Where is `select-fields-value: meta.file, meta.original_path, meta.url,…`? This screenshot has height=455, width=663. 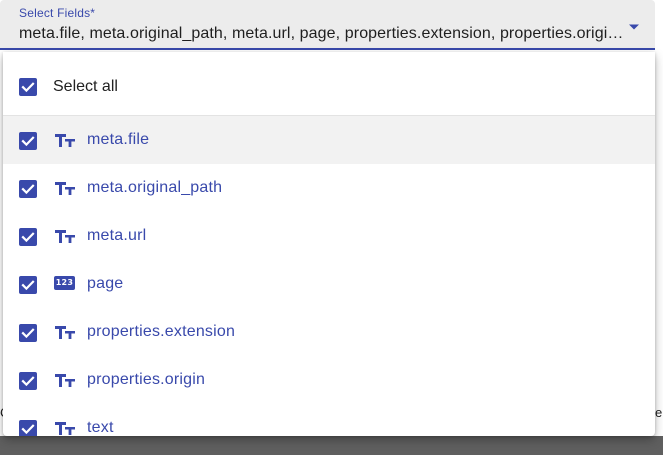 select-fields-value: meta.file, meta.original_path, meta.url,… is located at coordinates (324, 34).